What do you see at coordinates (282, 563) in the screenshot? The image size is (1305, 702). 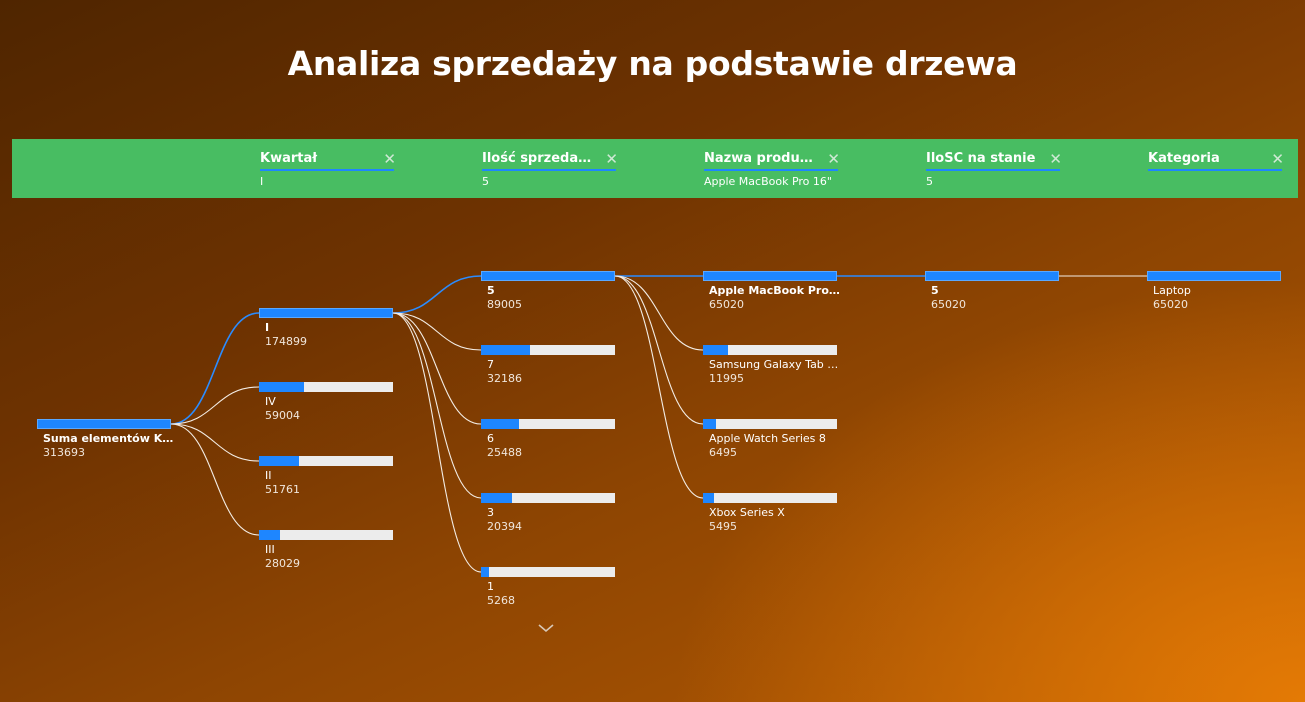 I see `node-value: 28029` at bounding box center [282, 563].